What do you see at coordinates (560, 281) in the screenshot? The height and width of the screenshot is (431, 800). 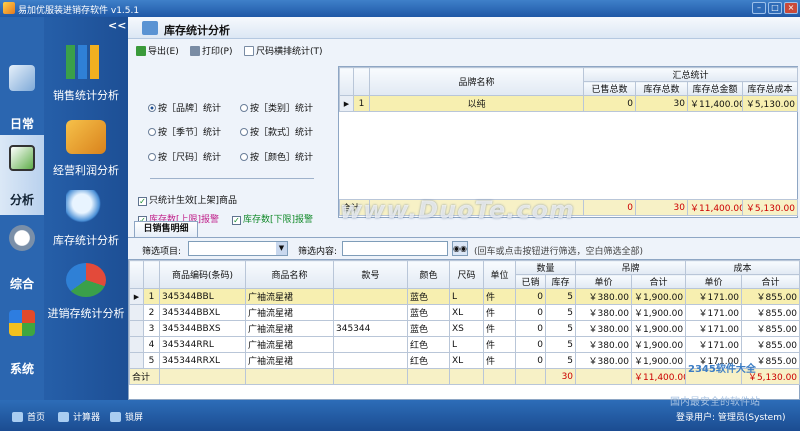 I see `col-stock: 库存` at bounding box center [560, 281].